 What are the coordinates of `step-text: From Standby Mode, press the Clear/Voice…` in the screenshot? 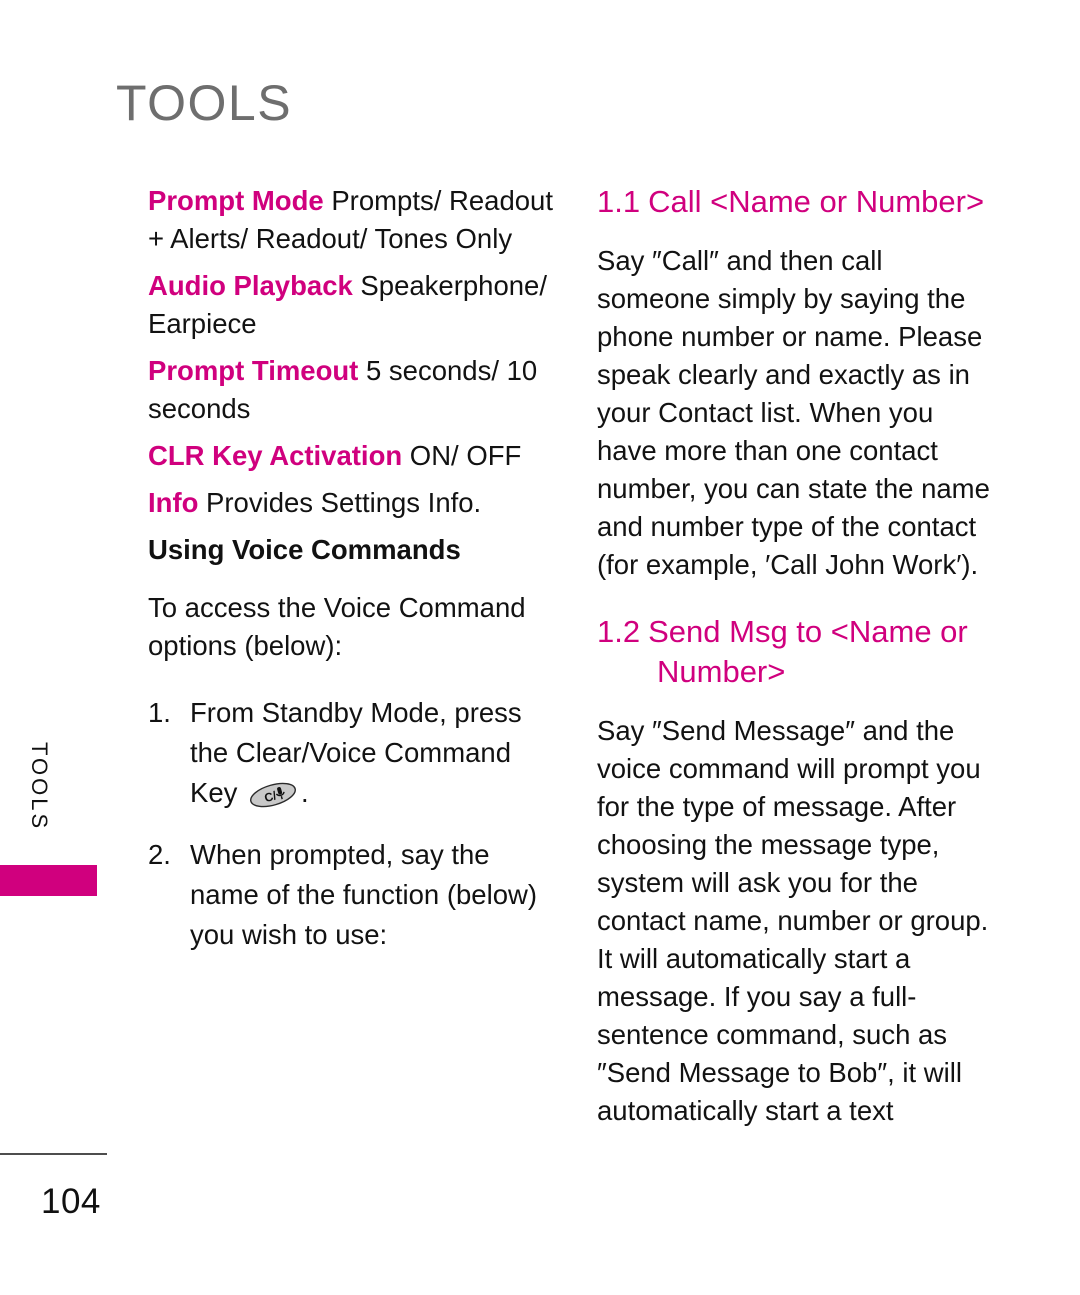 It's located at (356, 752).